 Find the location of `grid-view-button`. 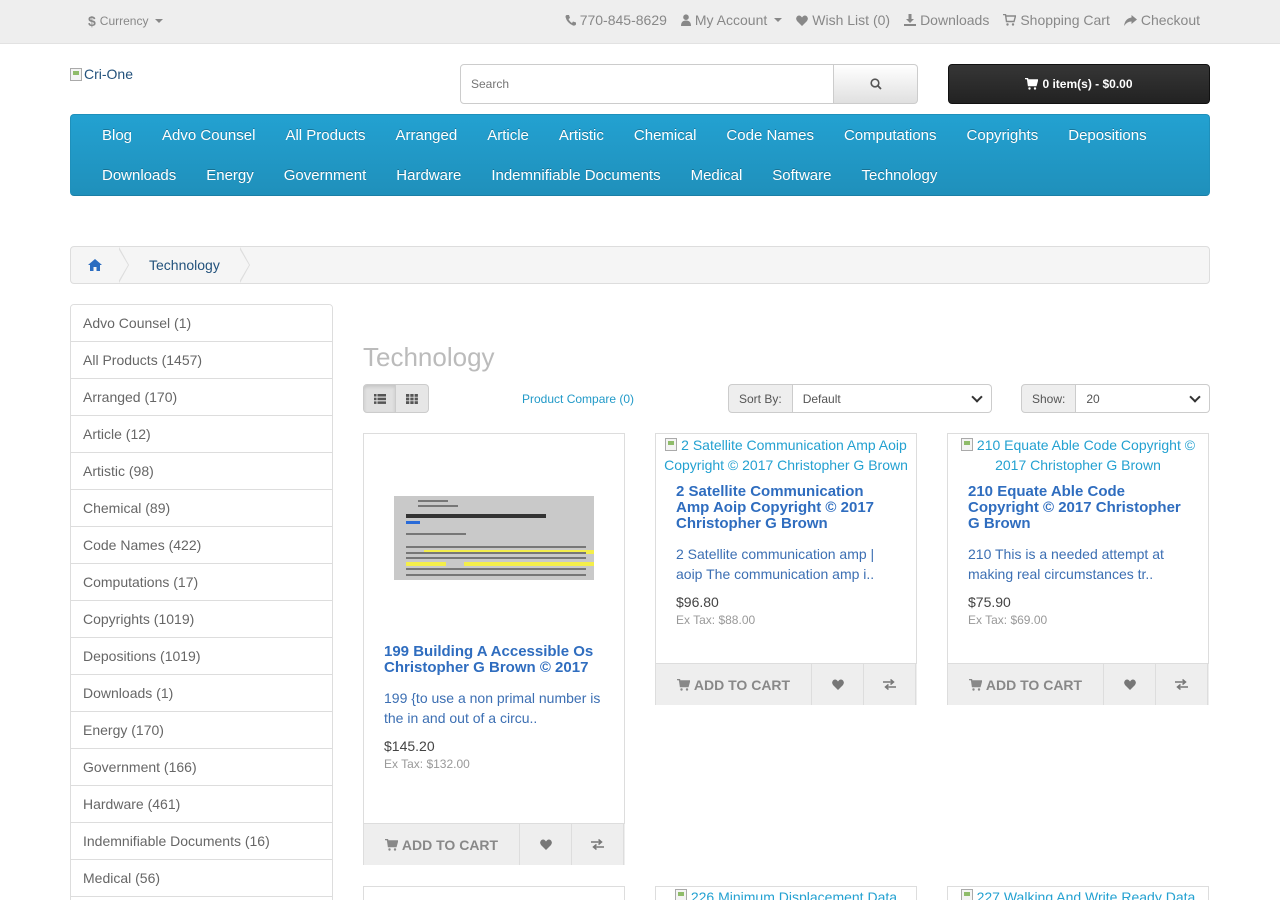

grid-view-button is located at coordinates (412, 398).